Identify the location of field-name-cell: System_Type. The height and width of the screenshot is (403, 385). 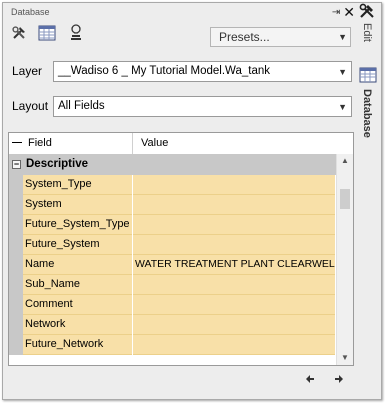
(77, 185).